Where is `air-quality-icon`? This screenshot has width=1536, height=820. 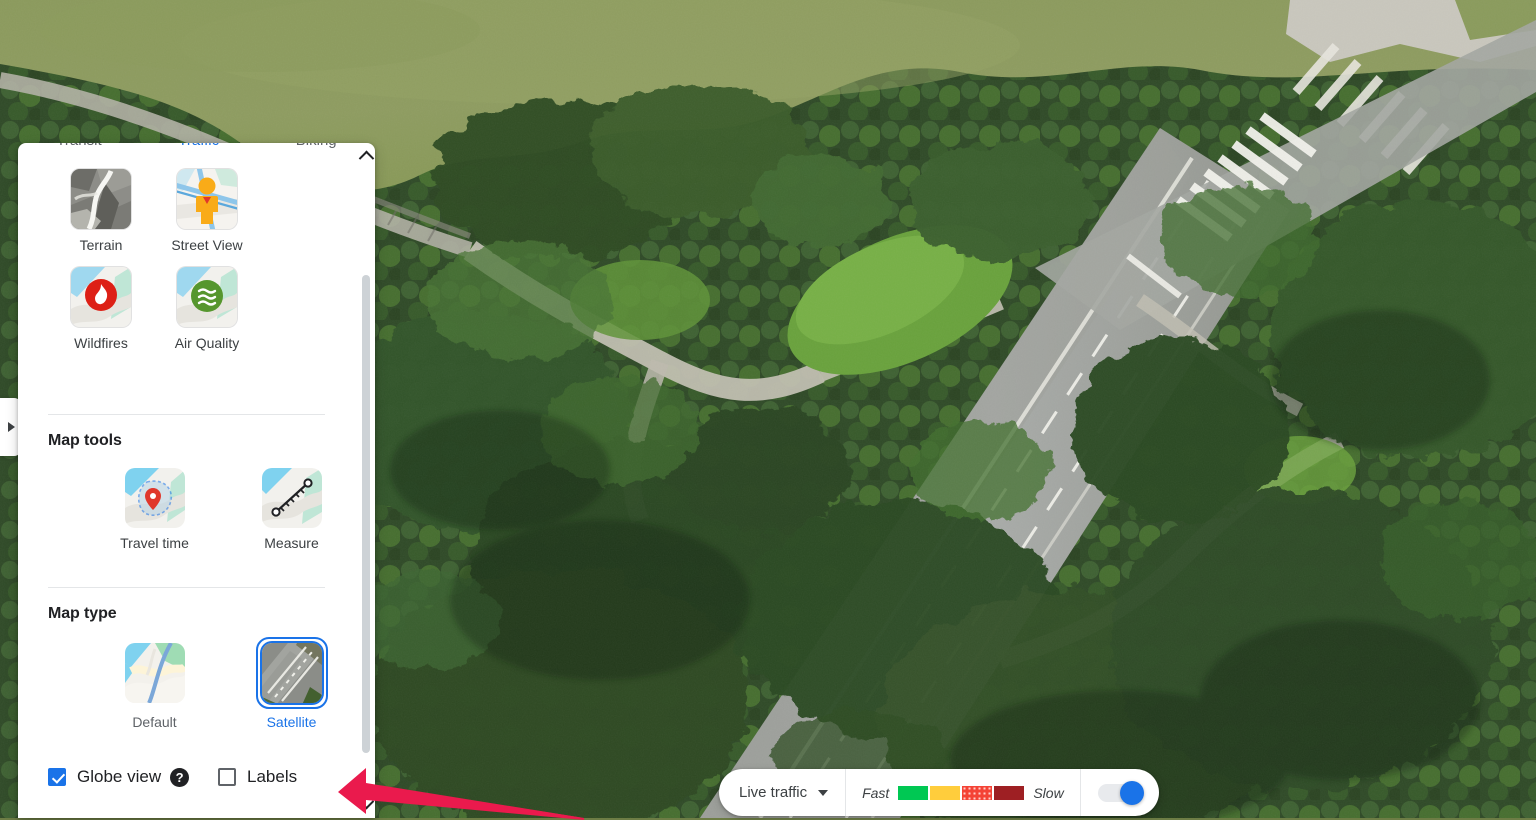 air-quality-icon is located at coordinates (207, 297).